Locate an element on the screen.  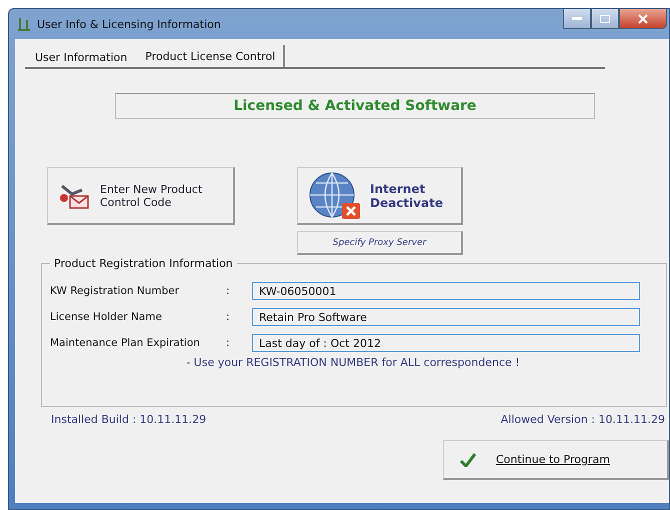
status-banner: Licensed & Activated Software is located at coordinates (355, 106).